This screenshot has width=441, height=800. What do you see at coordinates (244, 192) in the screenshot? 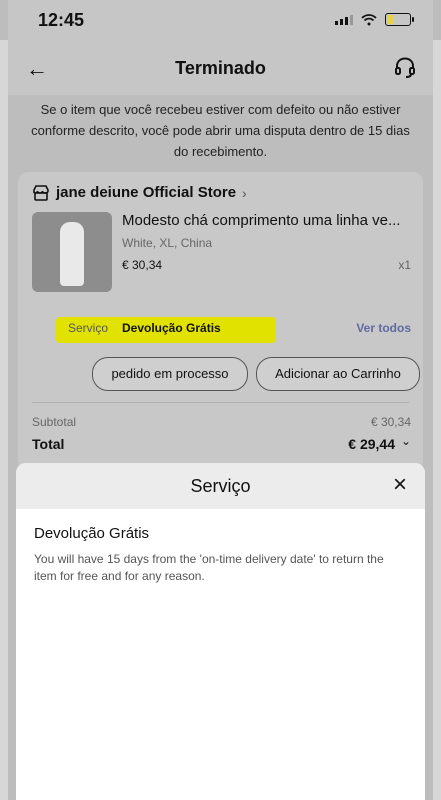
I see `chevron-right-icon: ›` at bounding box center [244, 192].